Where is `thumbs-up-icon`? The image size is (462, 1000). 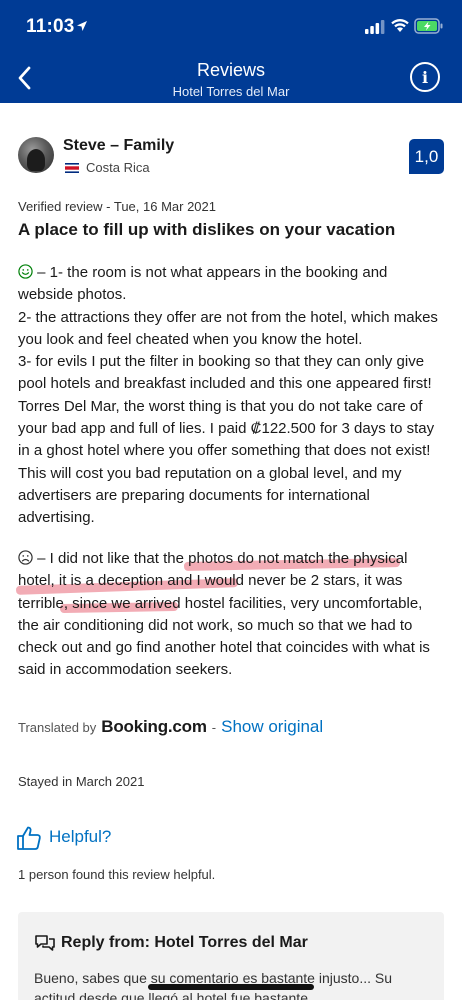
thumbs-up-icon is located at coordinates (29, 838).